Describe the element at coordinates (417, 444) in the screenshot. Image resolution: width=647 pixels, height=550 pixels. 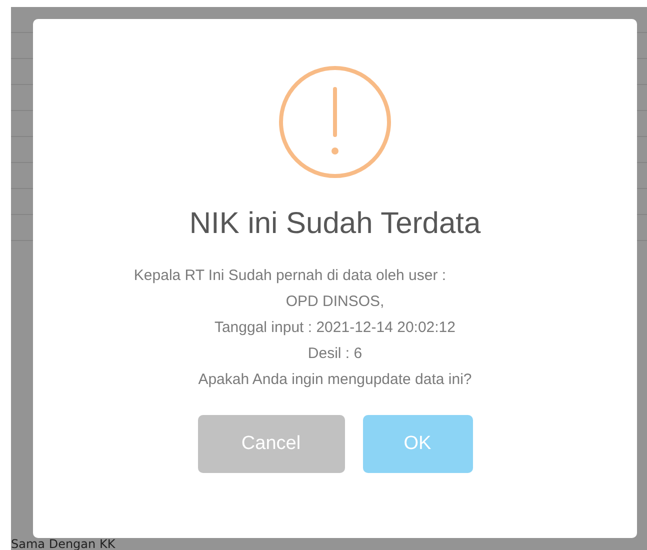
I see `ok-button: OK` at that location.